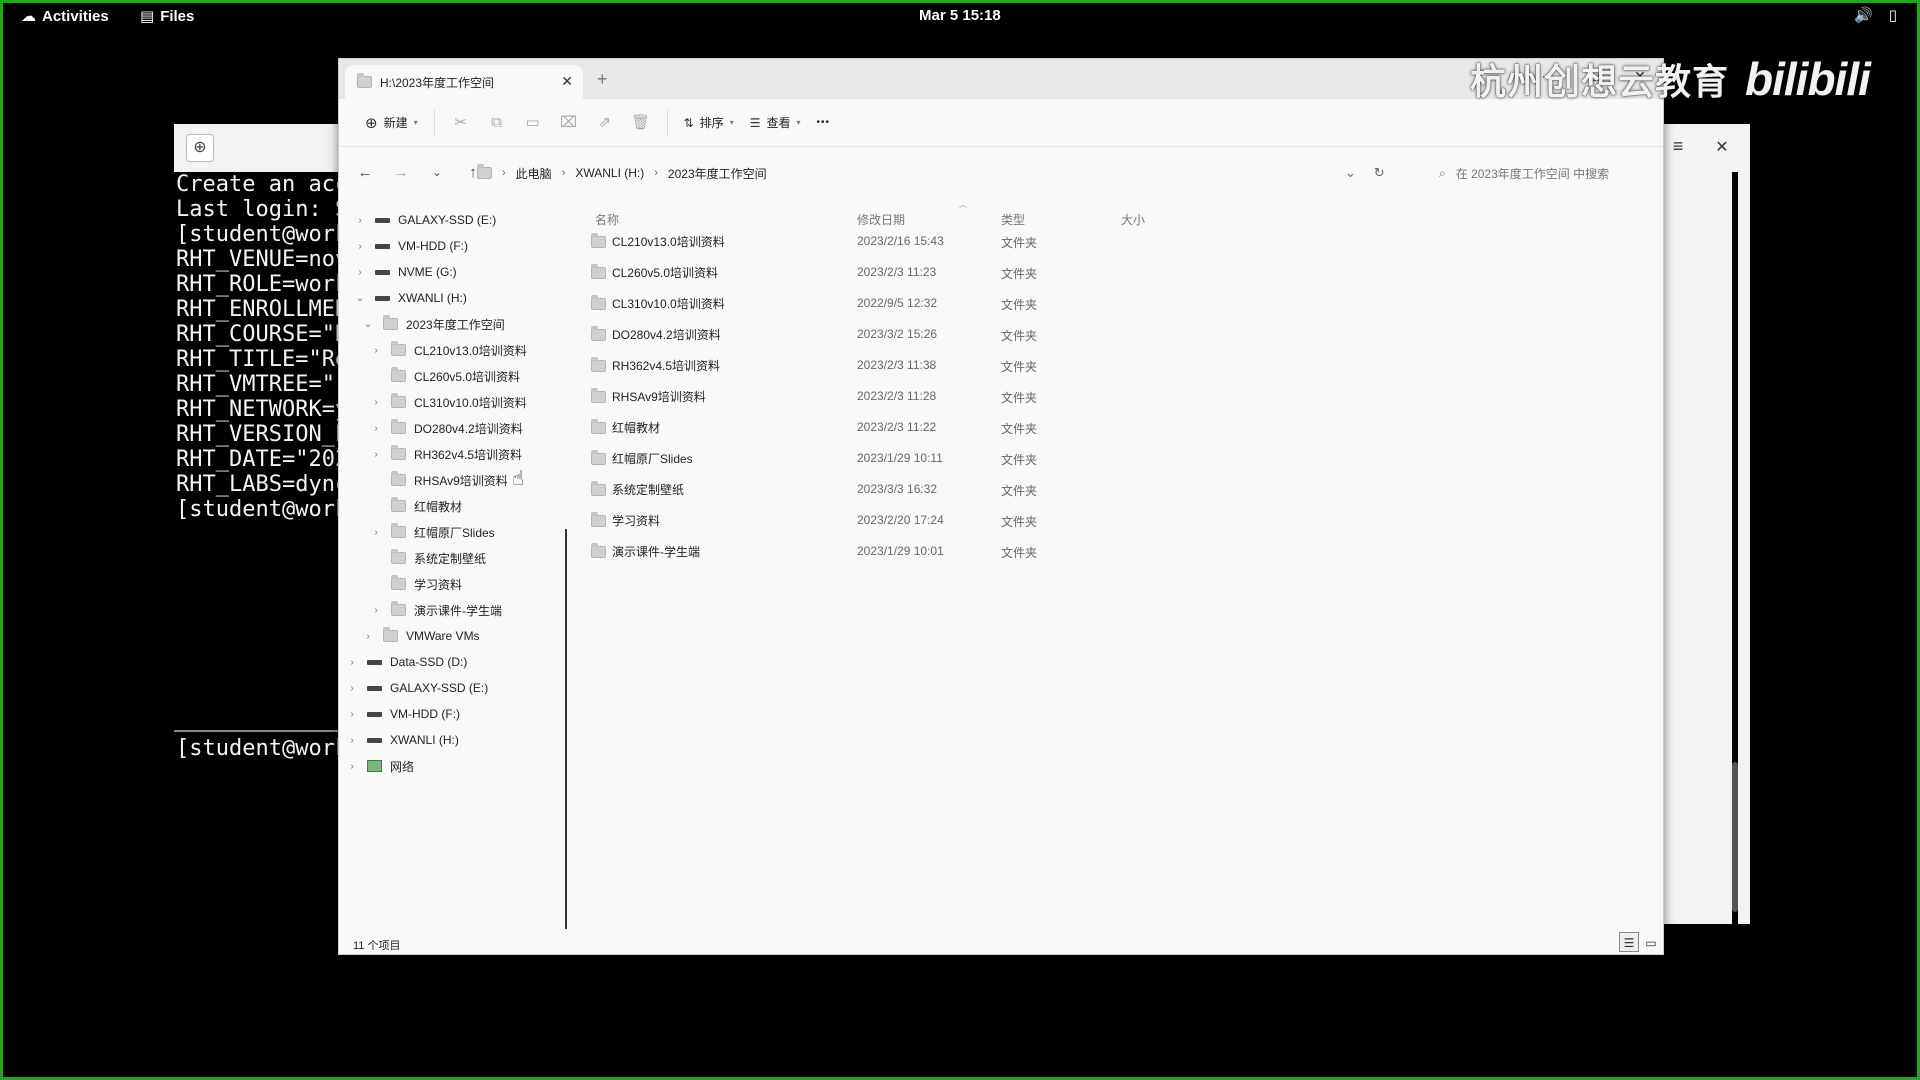  What do you see at coordinates (1735, 837) in the screenshot?
I see `scrollbar-thumb` at bounding box center [1735, 837].